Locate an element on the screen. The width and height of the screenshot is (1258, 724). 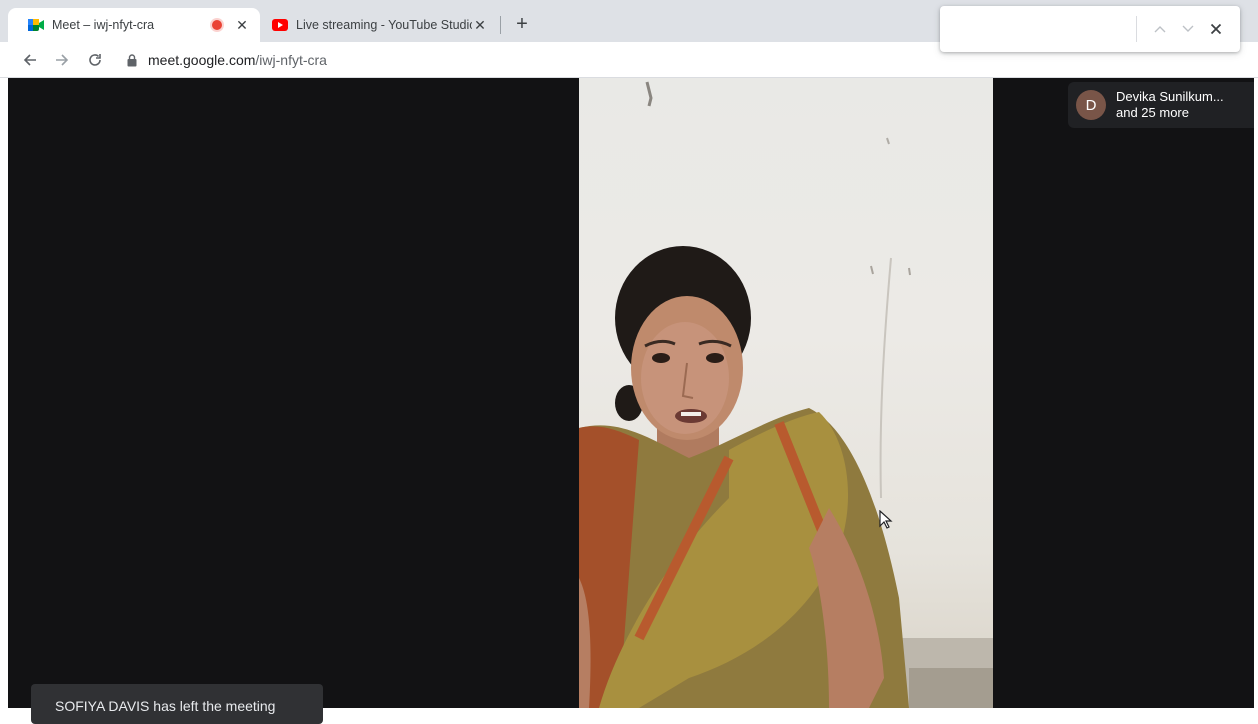
arrow-right-icon is located at coordinates (62, 60).